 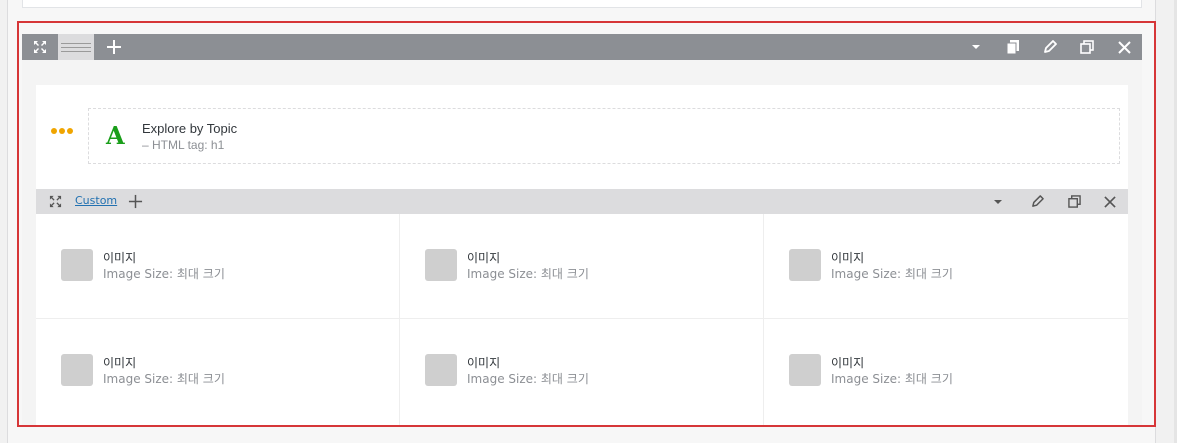 I want to click on previous-row, so click(x=582, y=4).